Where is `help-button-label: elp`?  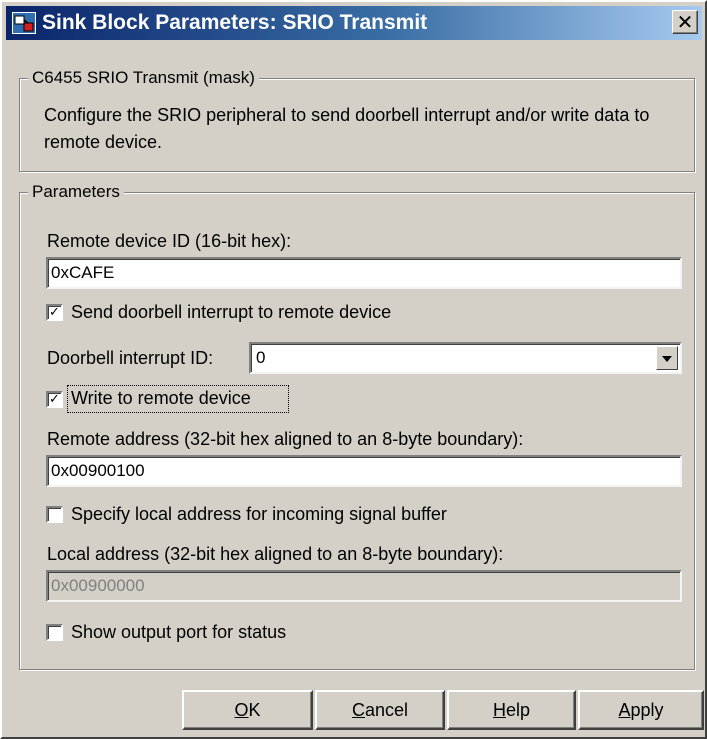 help-button-label: elp is located at coordinates (518, 710).